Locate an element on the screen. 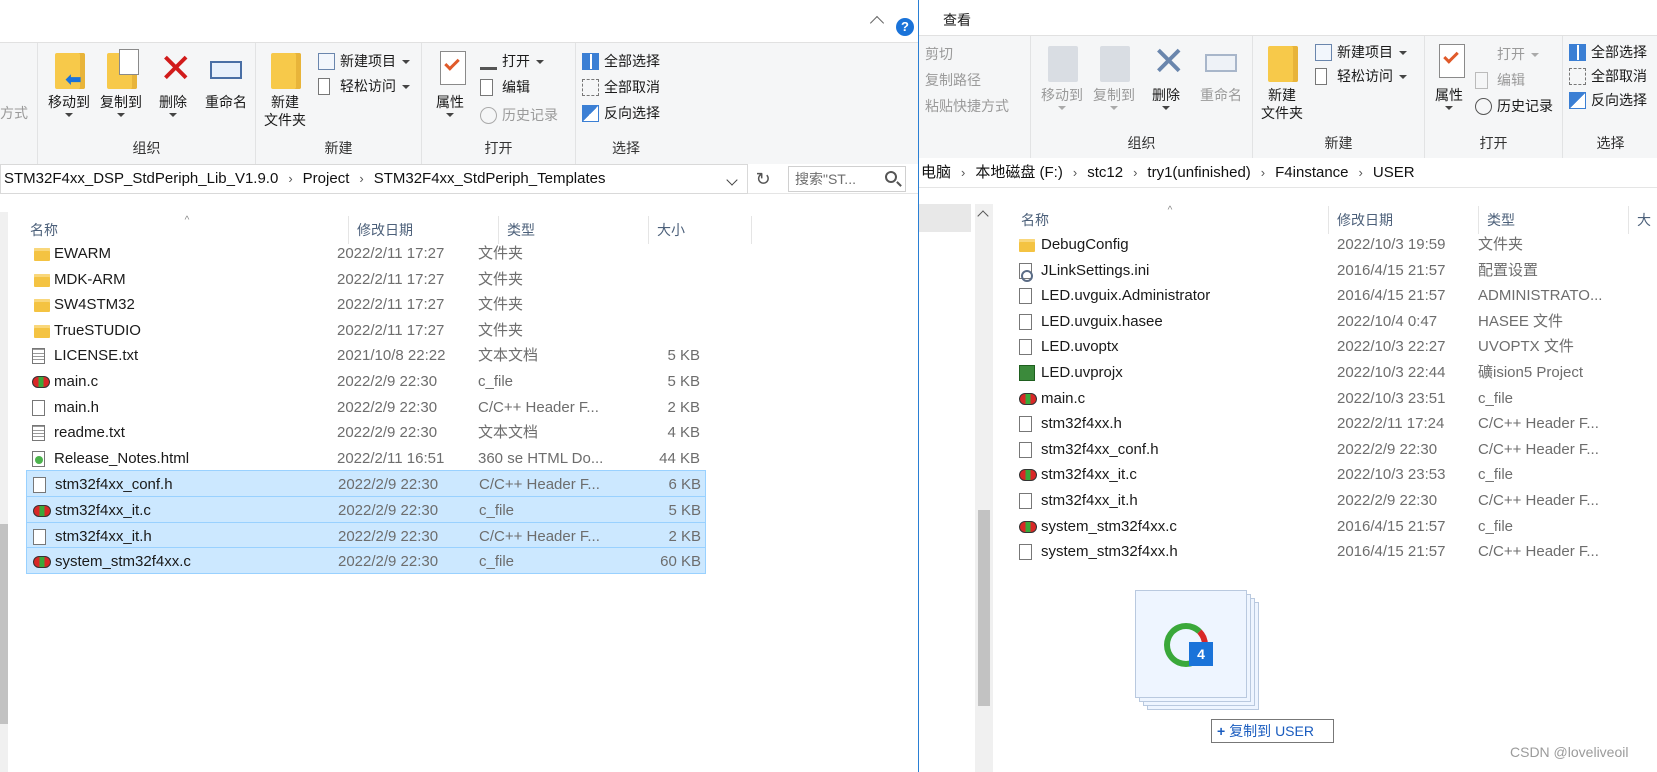 Image resolution: width=1657 pixels, height=772 pixels. file-type: 文件夹 is located at coordinates (501, 253).